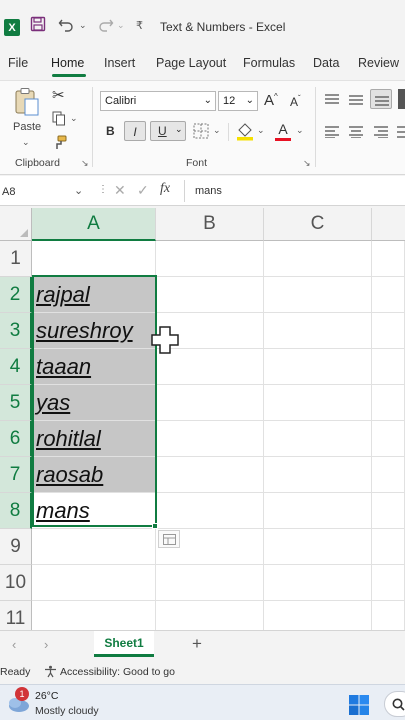 The width and height of the screenshot is (405, 720). I want to click on cell-b7, so click(210, 475).